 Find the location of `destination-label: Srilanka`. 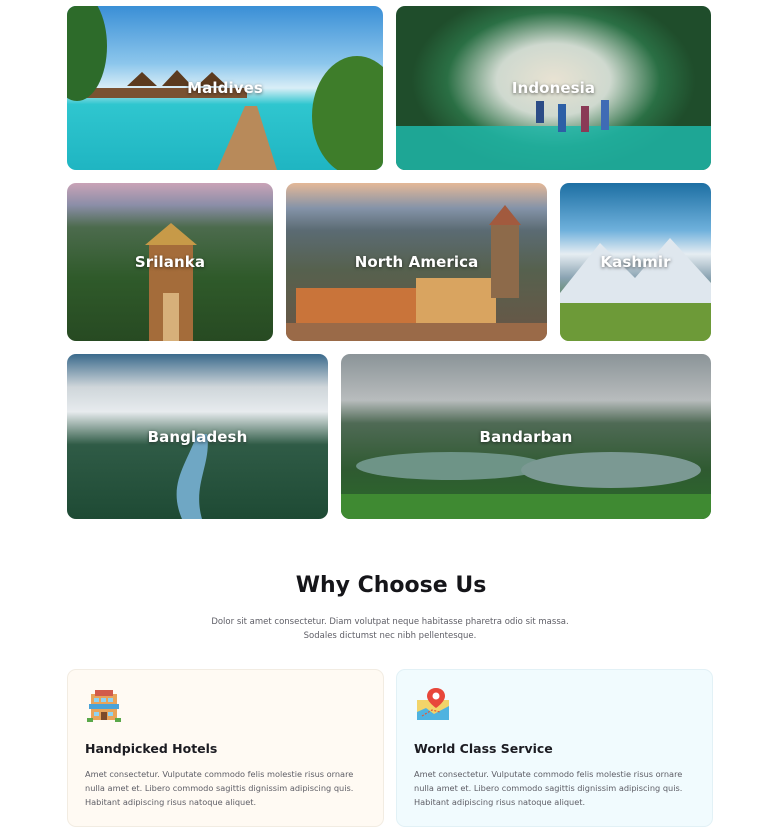

destination-label: Srilanka is located at coordinates (170, 262).